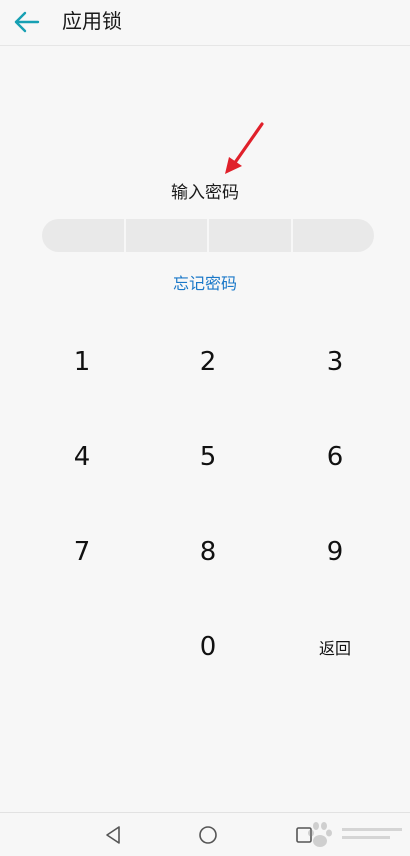  What do you see at coordinates (335, 647) in the screenshot?
I see `return-key: 返回` at bounding box center [335, 647].